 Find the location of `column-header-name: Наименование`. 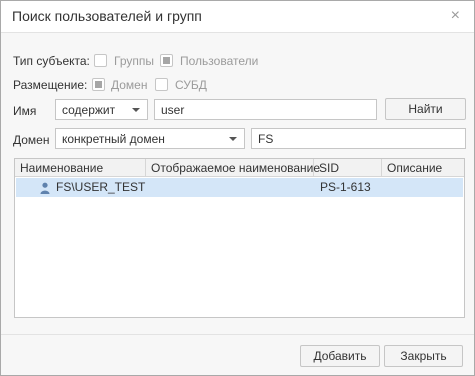

column-header-name: Наименование is located at coordinates (80, 168).